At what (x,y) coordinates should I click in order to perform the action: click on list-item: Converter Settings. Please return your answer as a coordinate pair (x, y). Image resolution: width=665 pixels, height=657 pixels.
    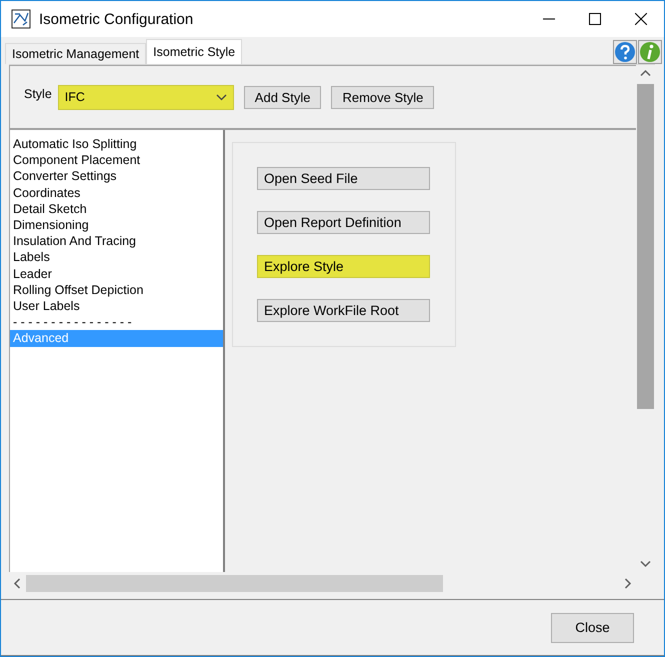
    Looking at the image, I should click on (116, 176).